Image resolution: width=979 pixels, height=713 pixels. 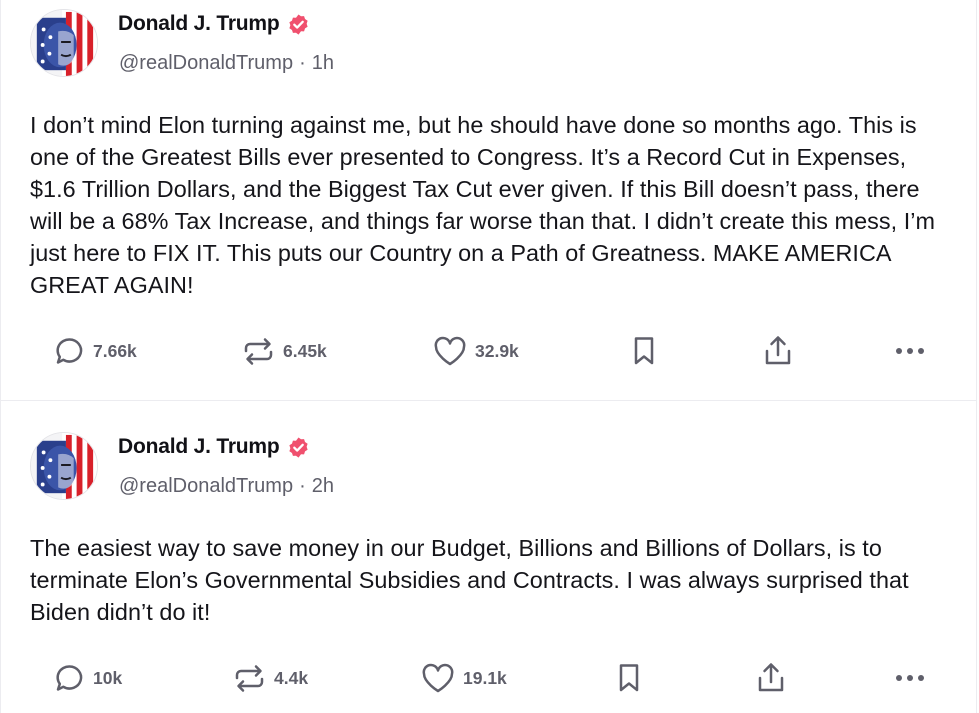 I want to click on reply-button: 7.66k, so click(x=95, y=351).